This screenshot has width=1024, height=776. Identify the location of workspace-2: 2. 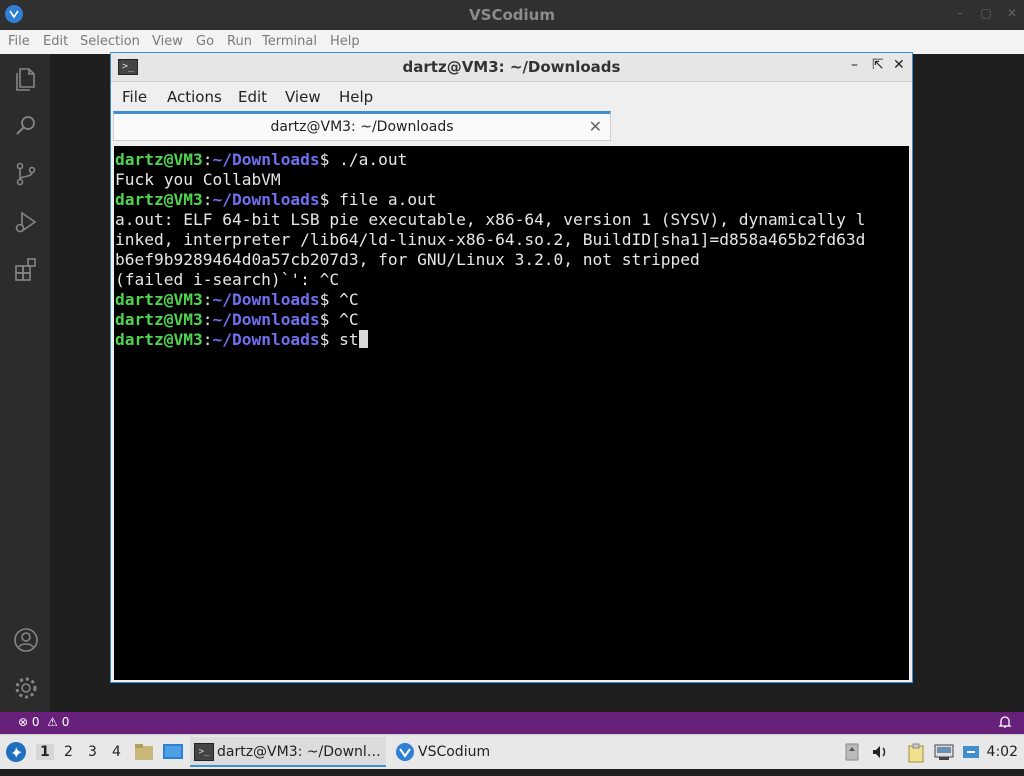
(68, 752).